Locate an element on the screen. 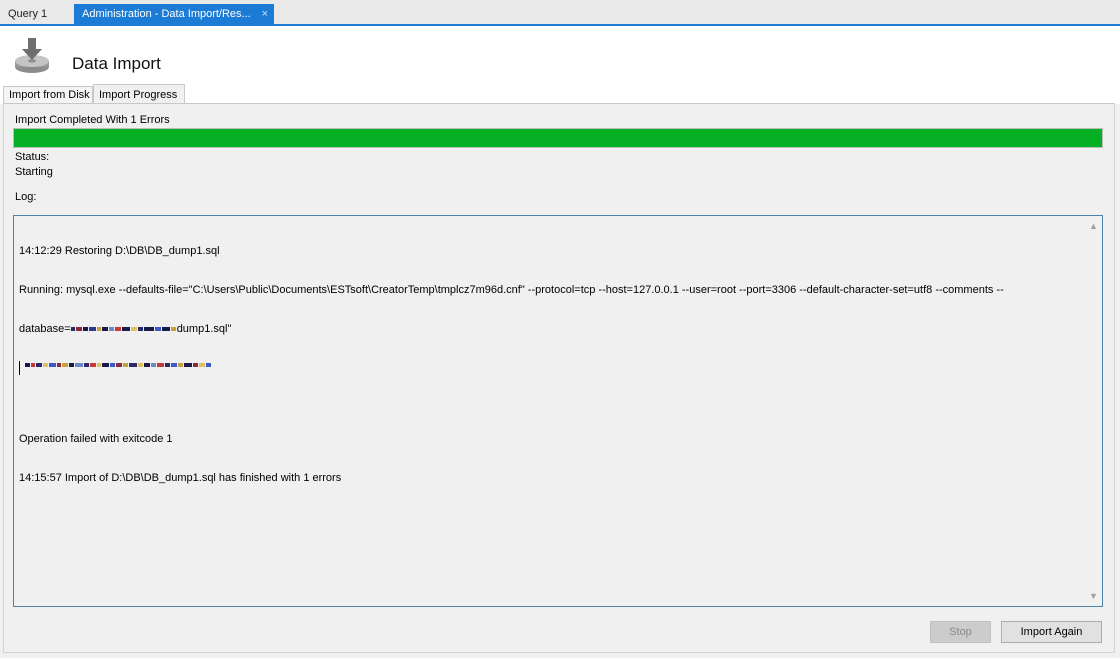 This screenshot has height=658, width=1120. tab-administration-data-import: Administration - Data Import/Res... × is located at coordinates (174, 14).